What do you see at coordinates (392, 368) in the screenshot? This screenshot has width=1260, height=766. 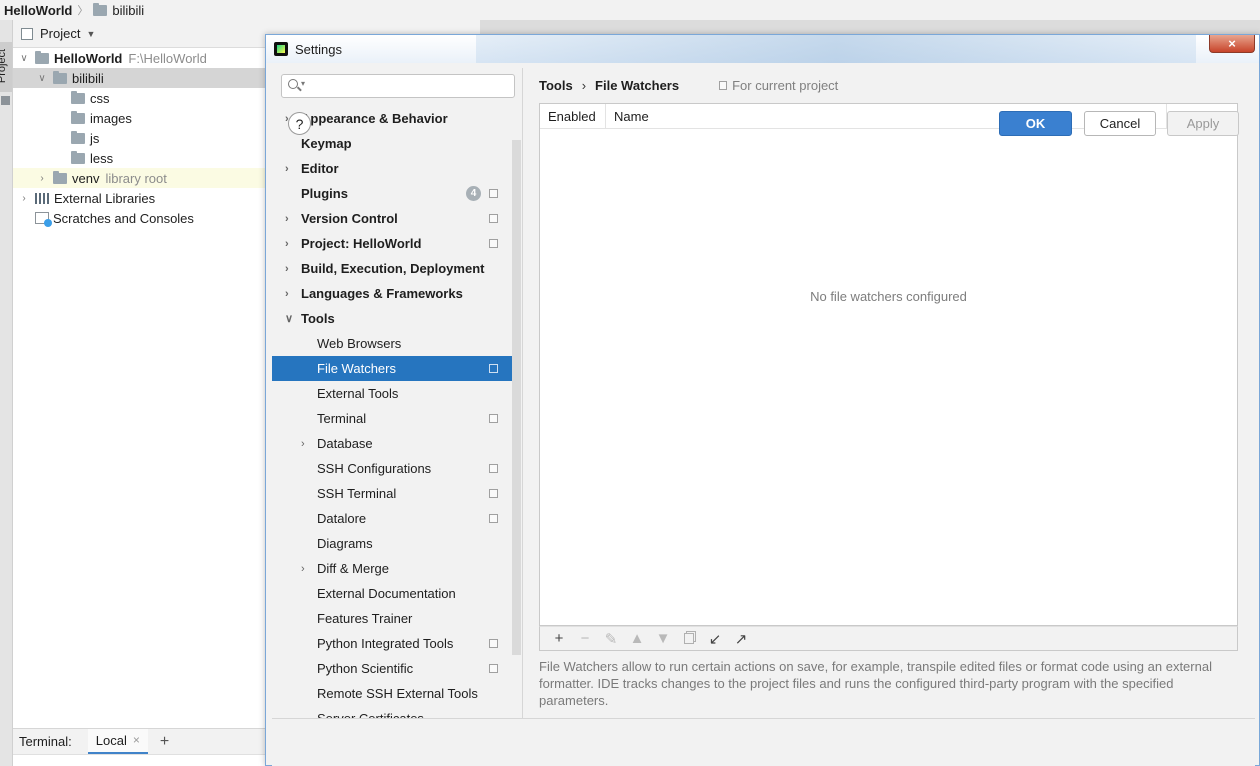 I see `nav-item-file-watchers: File Watchers` at bounding box center [392, 368].